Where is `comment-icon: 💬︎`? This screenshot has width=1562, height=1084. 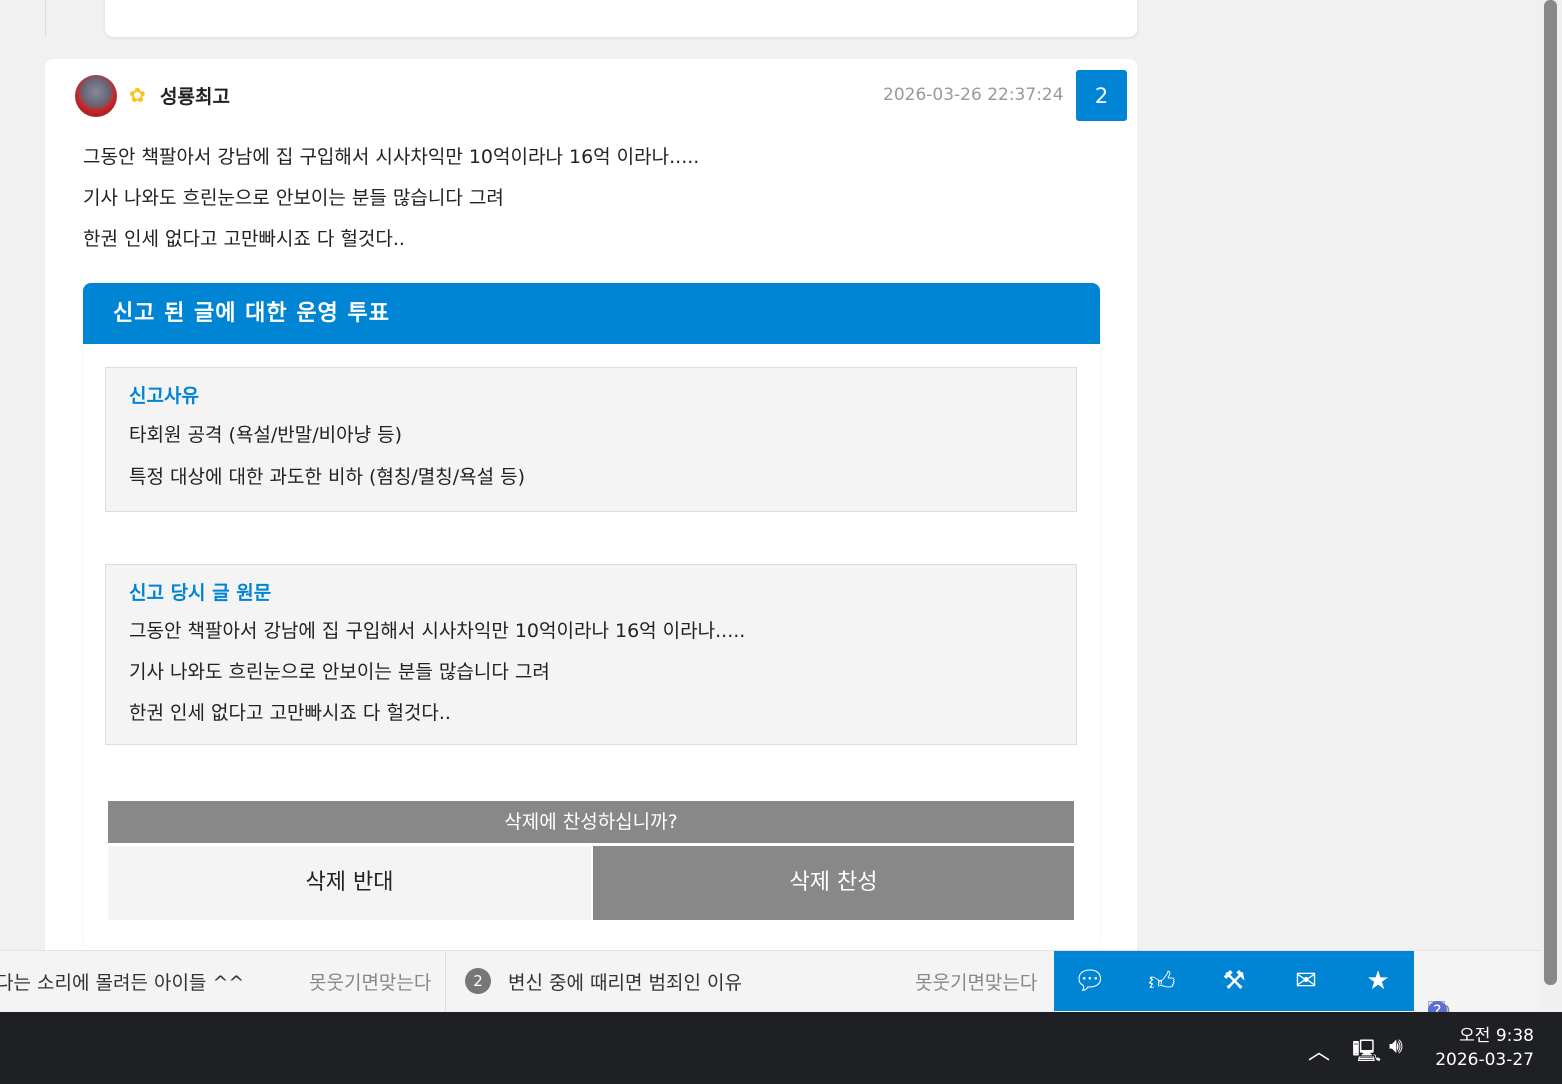 comment-icon: 💬︎ is located at coordinates (1090, 981).